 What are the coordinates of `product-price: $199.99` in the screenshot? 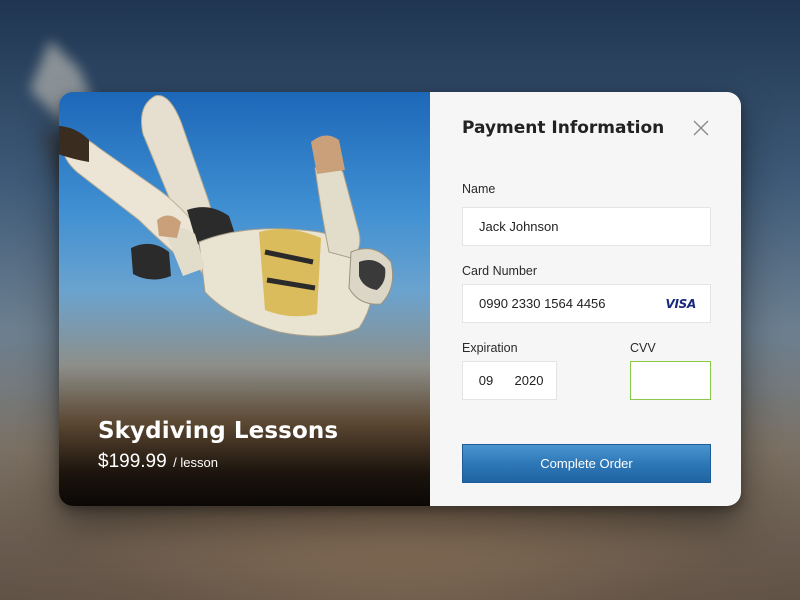 It's located at (132, 461).